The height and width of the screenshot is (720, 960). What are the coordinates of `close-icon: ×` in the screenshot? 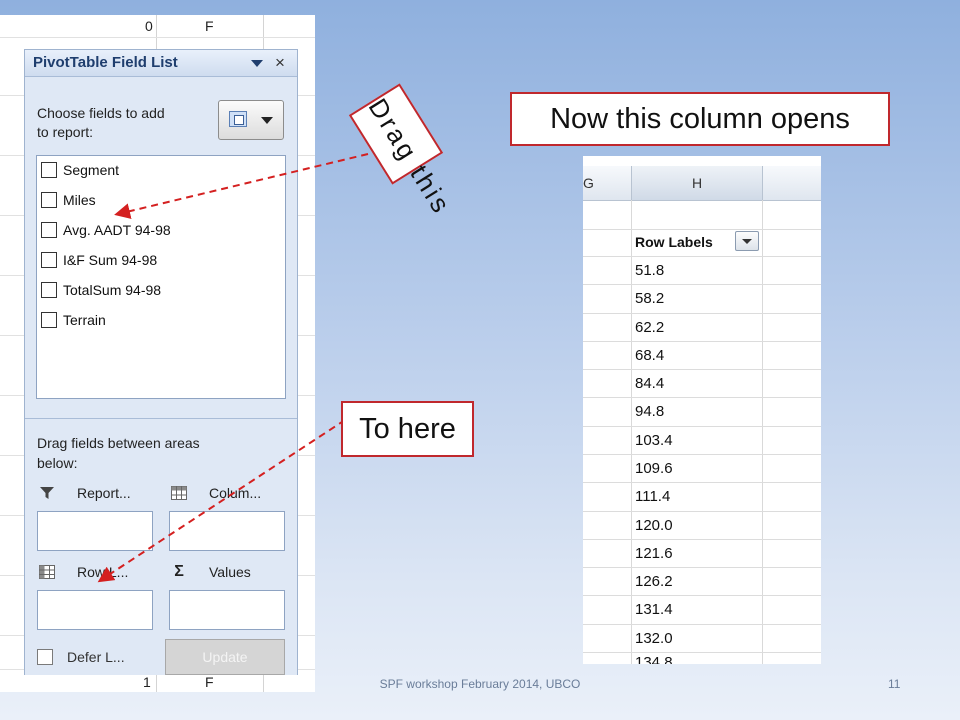 It's located at (280, 63).